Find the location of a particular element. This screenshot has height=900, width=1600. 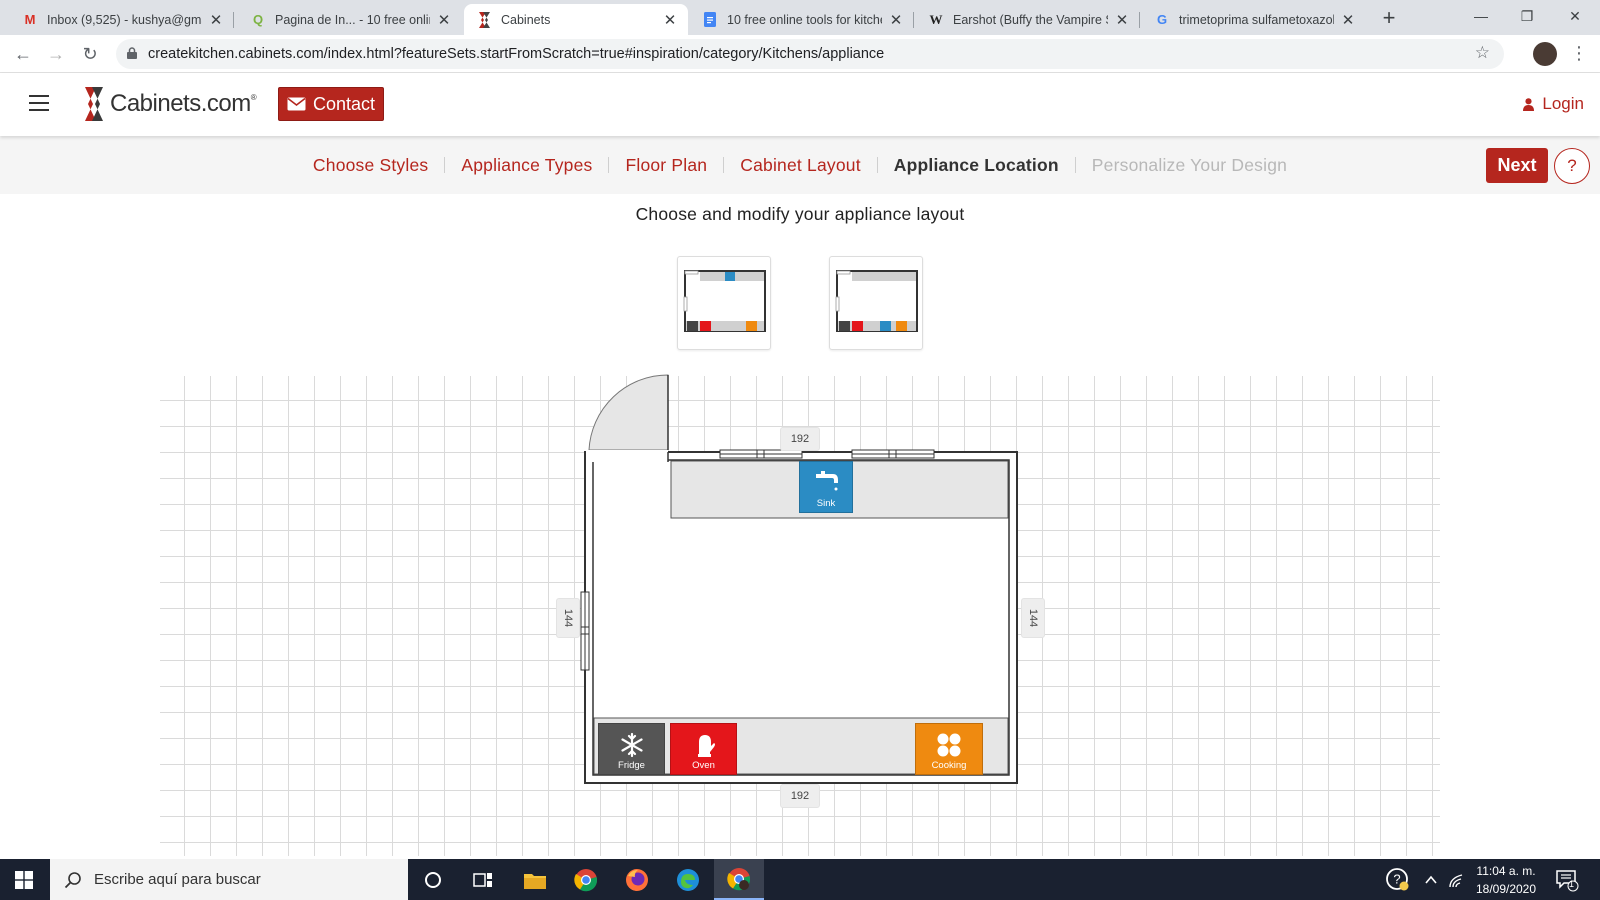

google-icon: G is located at coordinates (1162, 19).